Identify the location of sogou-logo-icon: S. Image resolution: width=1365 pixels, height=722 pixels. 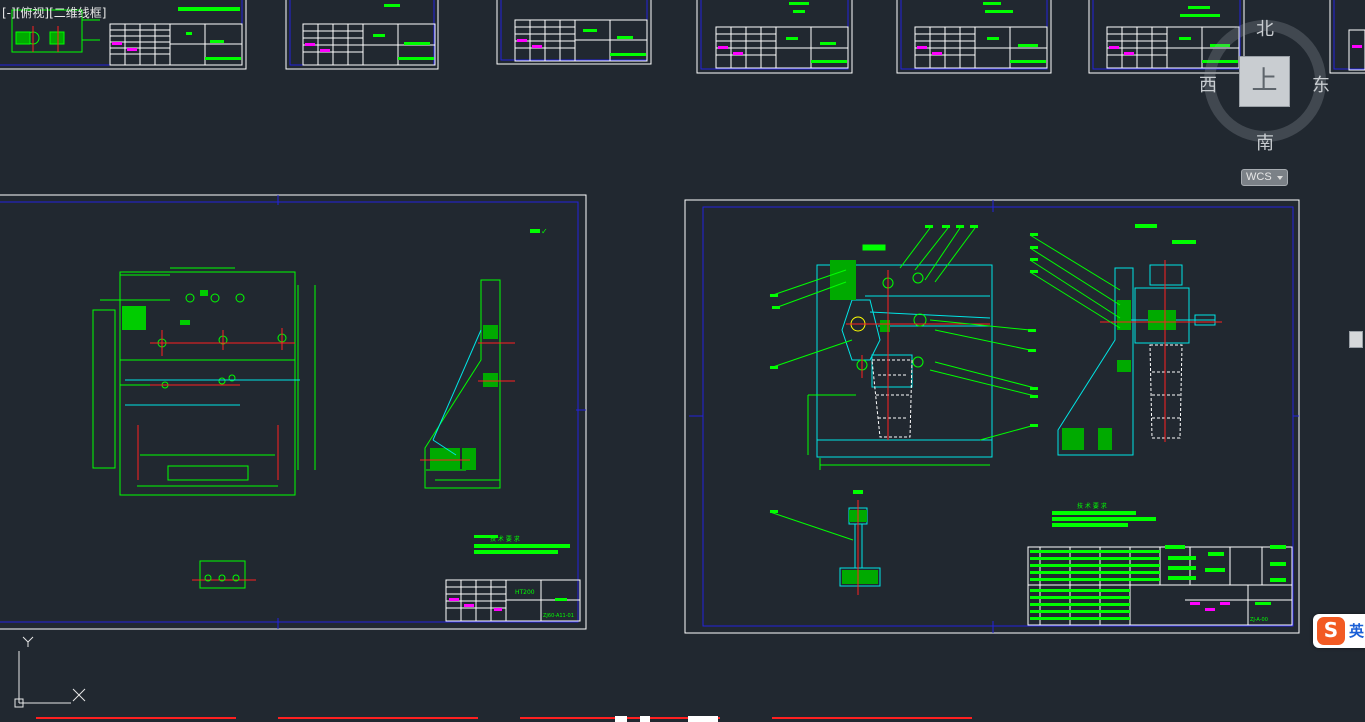
(1331, 631).